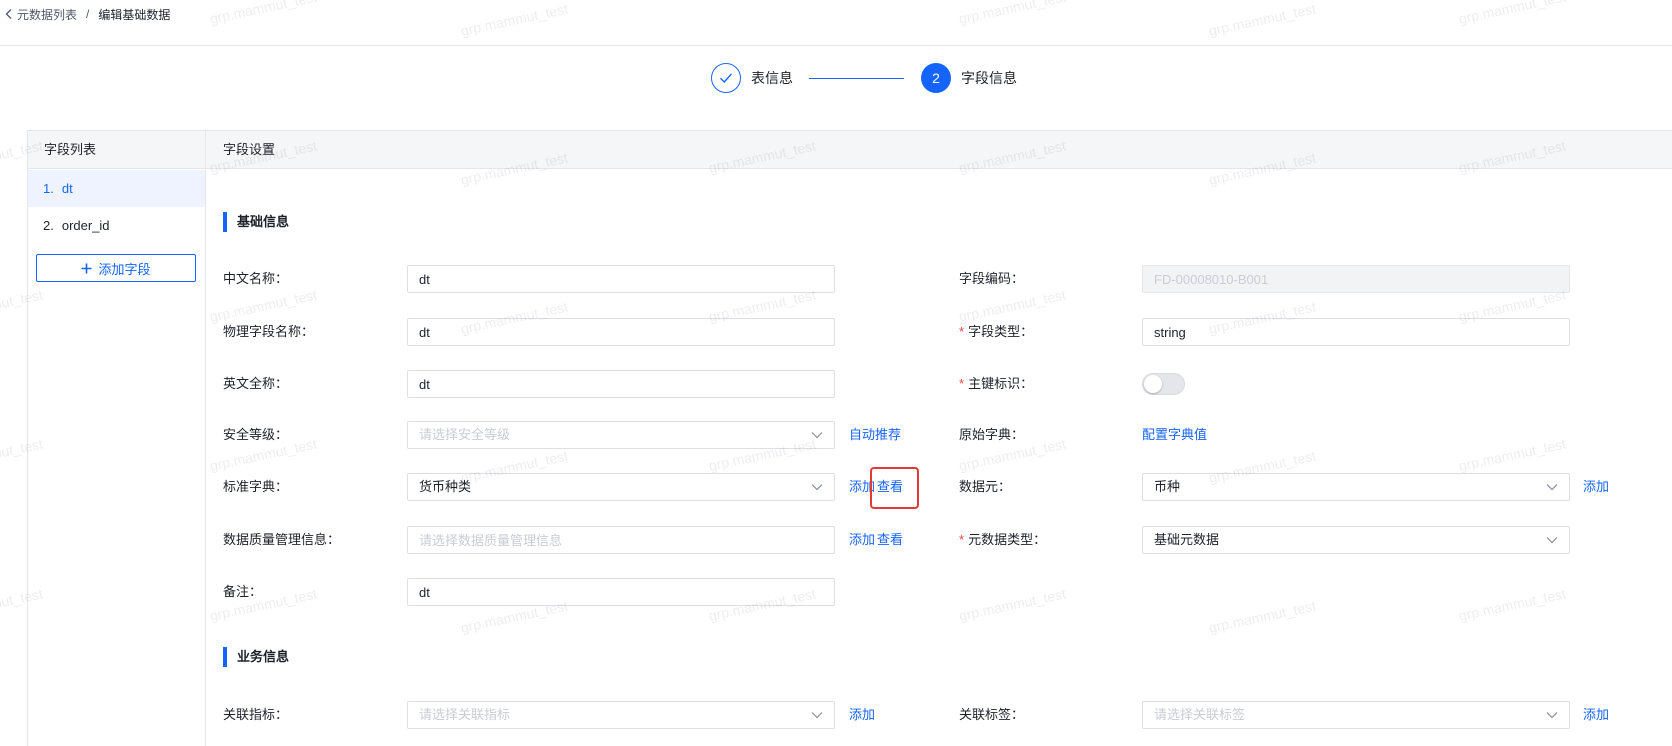 The height and width of the screenshot is (746, 1672). I want to click on english-name-label: 英文全称：, so click(256, 383).